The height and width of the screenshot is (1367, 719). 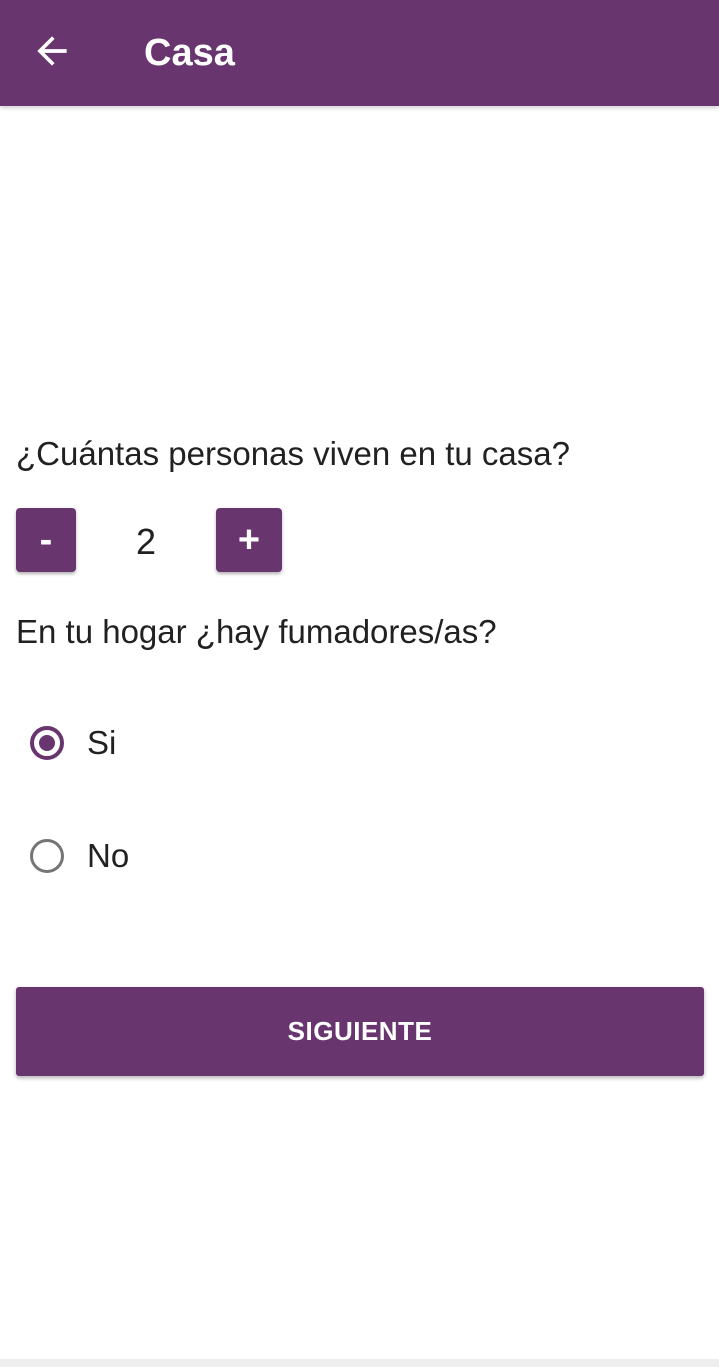 What do you see at coordinates (47, 856) in the screenshot?
I see `radio-unchecked-icon` at bounding box center [47, 856].